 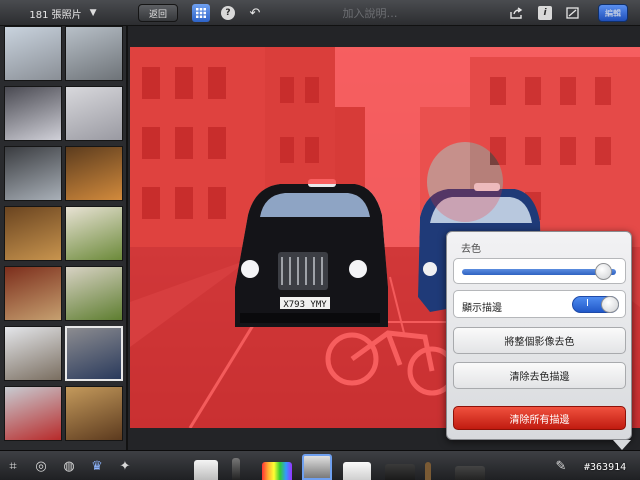 I want to click on top-toolbar: 181 張照片 ▼ 返回 ? ↶ 加入說明… i 編輯, so click(x=320, y=13).